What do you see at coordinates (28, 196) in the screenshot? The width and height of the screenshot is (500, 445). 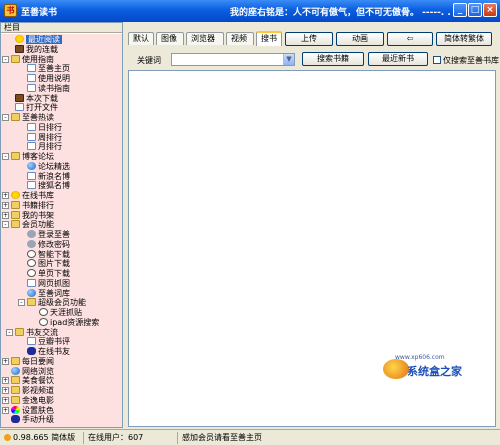 I see `tree-item: + 在线书库` at bounding box center [28, 196].